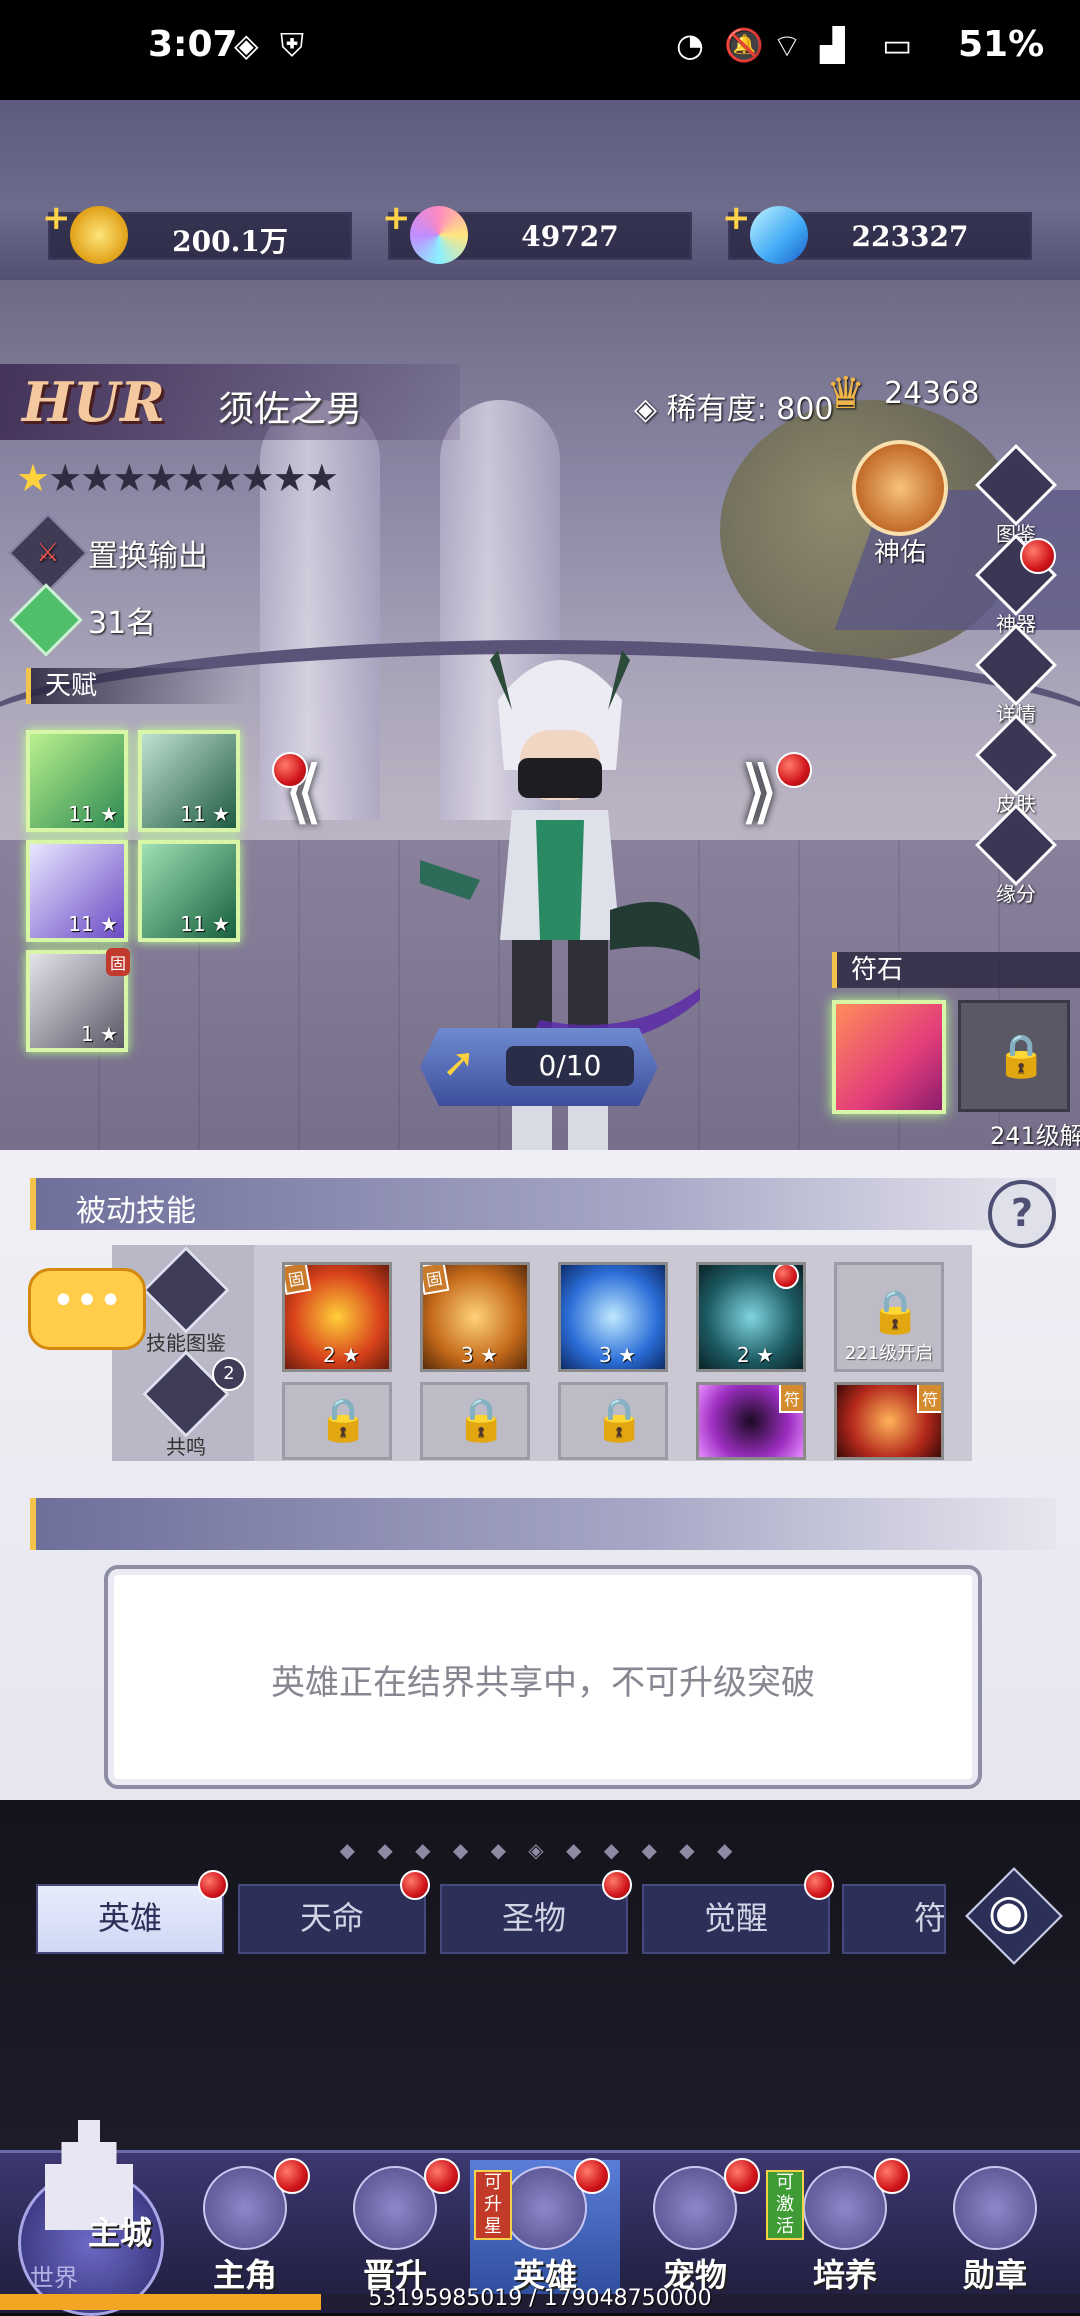 Image resolution: width=1080 pixels, height=2316 pixels. I want to click on speed-icon: ◔, so click(690, 45).